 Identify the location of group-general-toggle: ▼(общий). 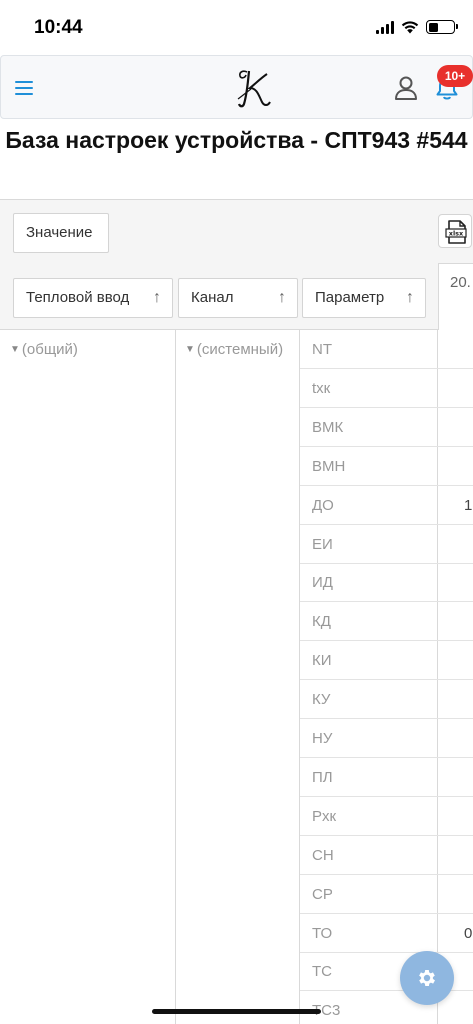
(44, 349).